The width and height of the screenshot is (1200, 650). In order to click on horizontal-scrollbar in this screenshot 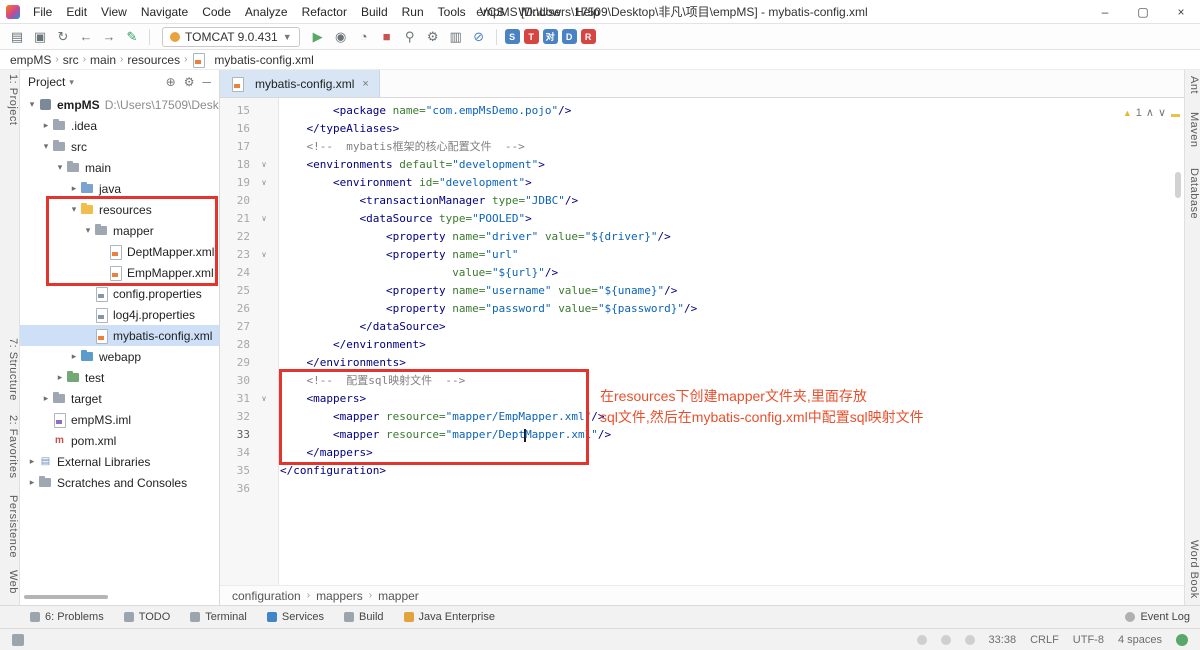, I will do `click(66, 597)`.